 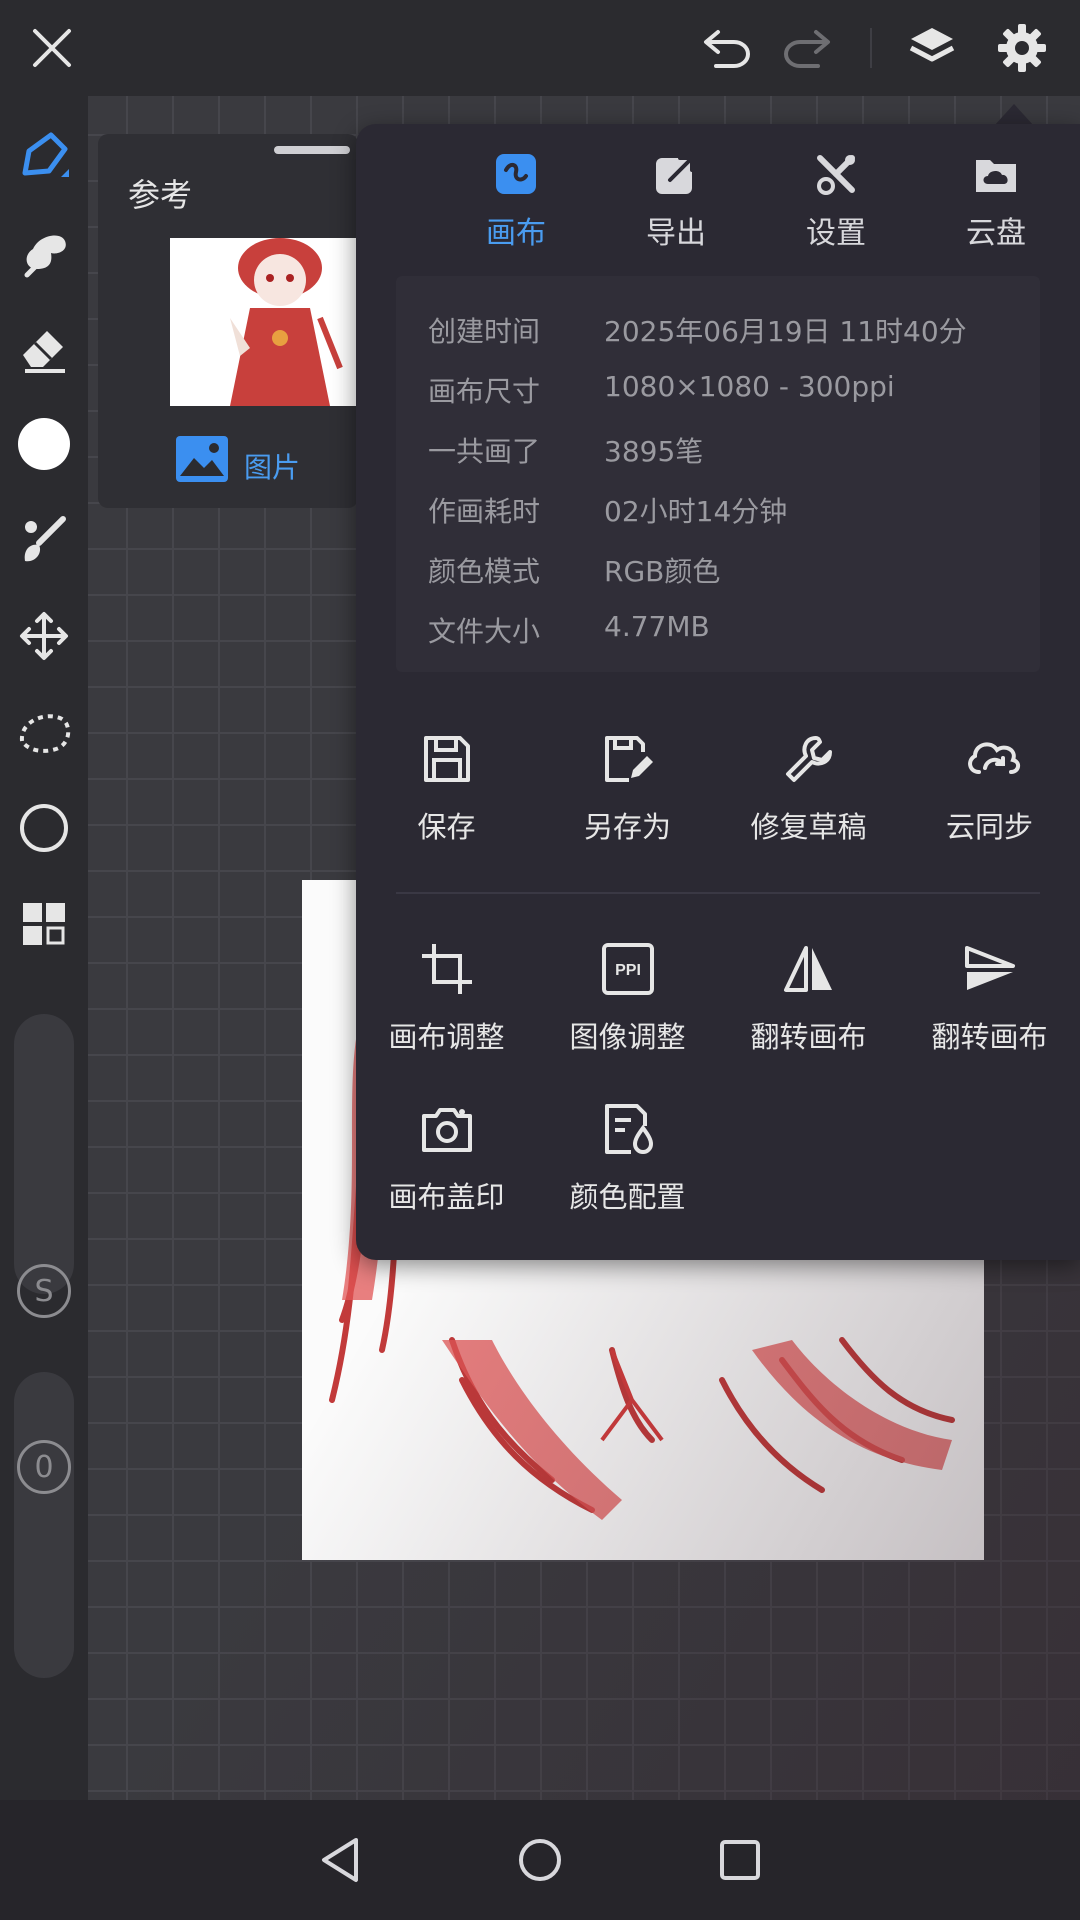 I want to click on flip-horizontal-label: 翻转画布, so click(x=808, y=1037).